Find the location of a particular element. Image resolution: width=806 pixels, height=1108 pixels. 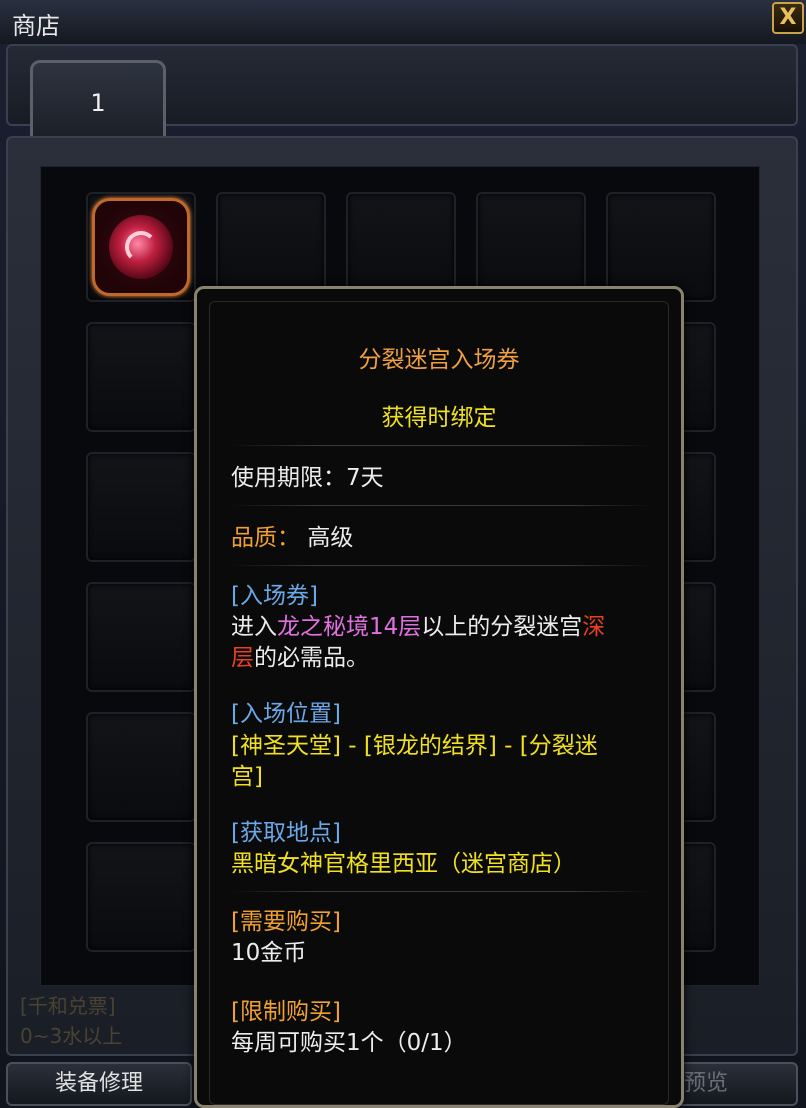

desc-highlight: 层 is located at coordinates (242, 658).